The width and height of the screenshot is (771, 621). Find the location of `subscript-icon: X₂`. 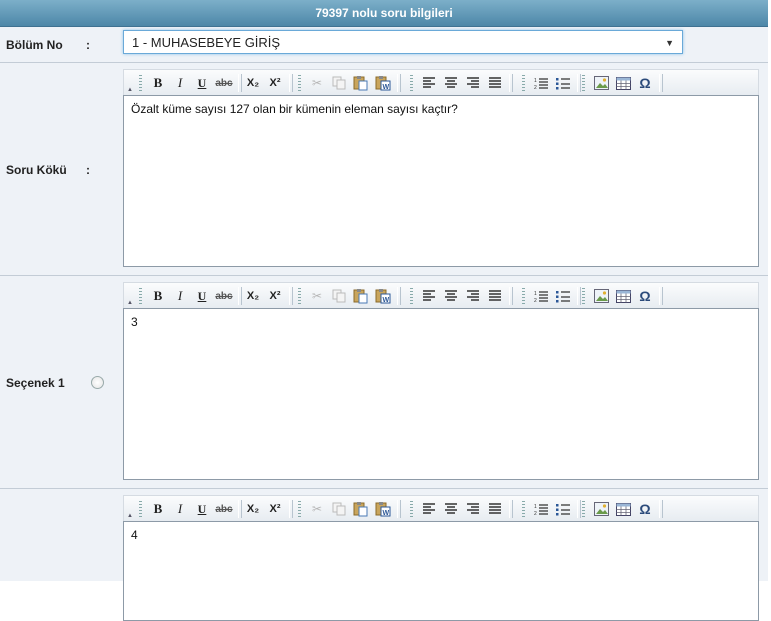

subscript-icon: X₂ is located at coordinates (253, 296).